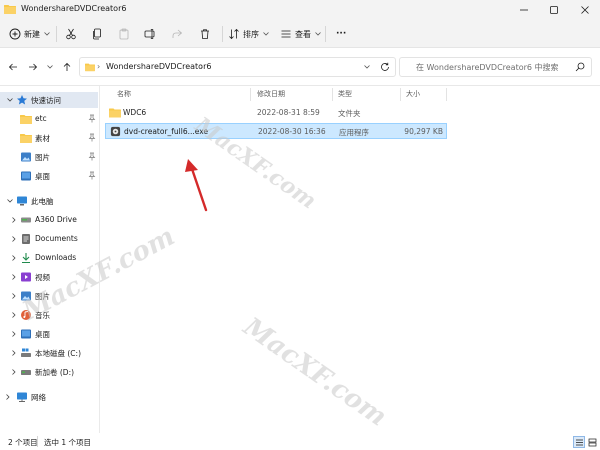 The image size is (600, 450). I want to click on close-button, so click(585, 10).